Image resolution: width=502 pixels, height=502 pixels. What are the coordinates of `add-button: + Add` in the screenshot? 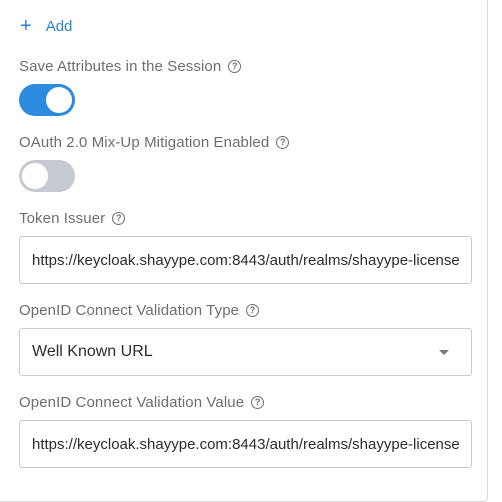 It's located at (46, 26).